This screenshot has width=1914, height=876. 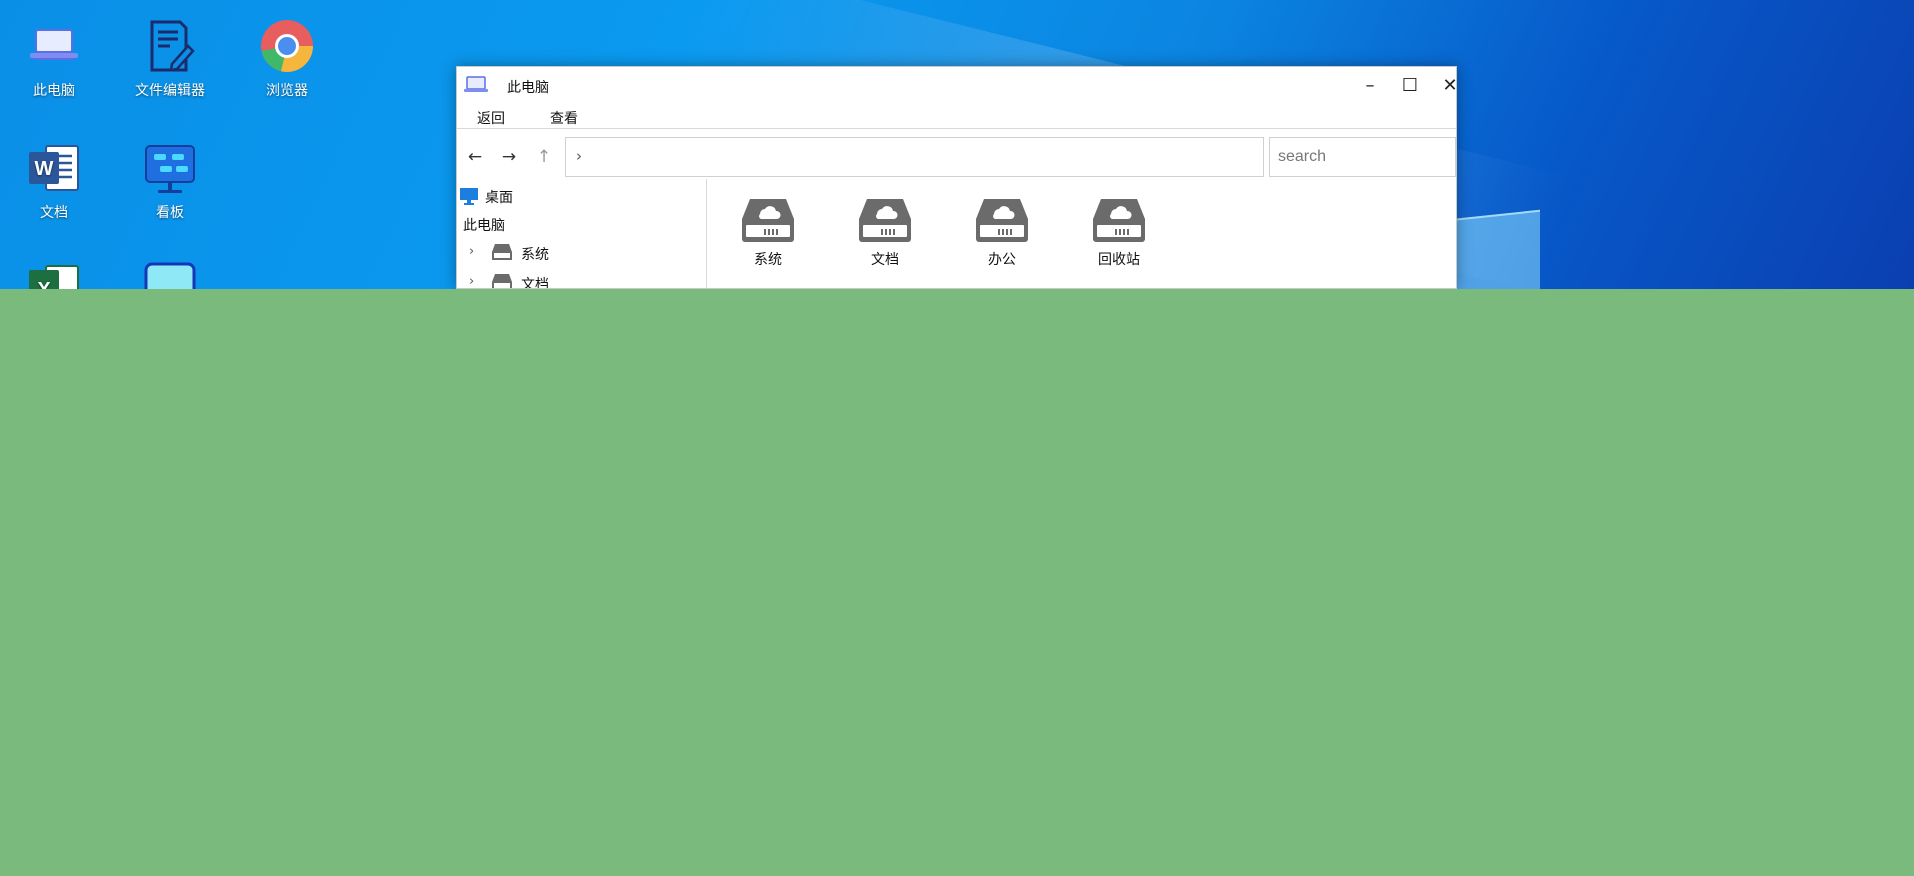 I want to click on forward-arrow-icon: →, so click(x=509, y=157).